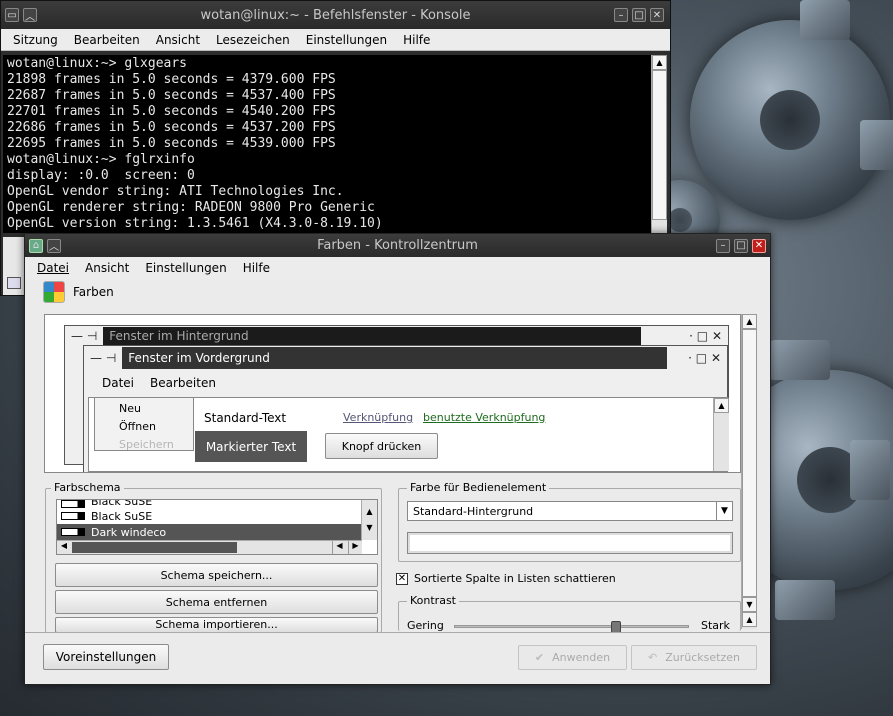 The image size is (893, 716). Describe the element at coordinates (54, 292) in the screenshot. I see `color-palette-icon` at that location.